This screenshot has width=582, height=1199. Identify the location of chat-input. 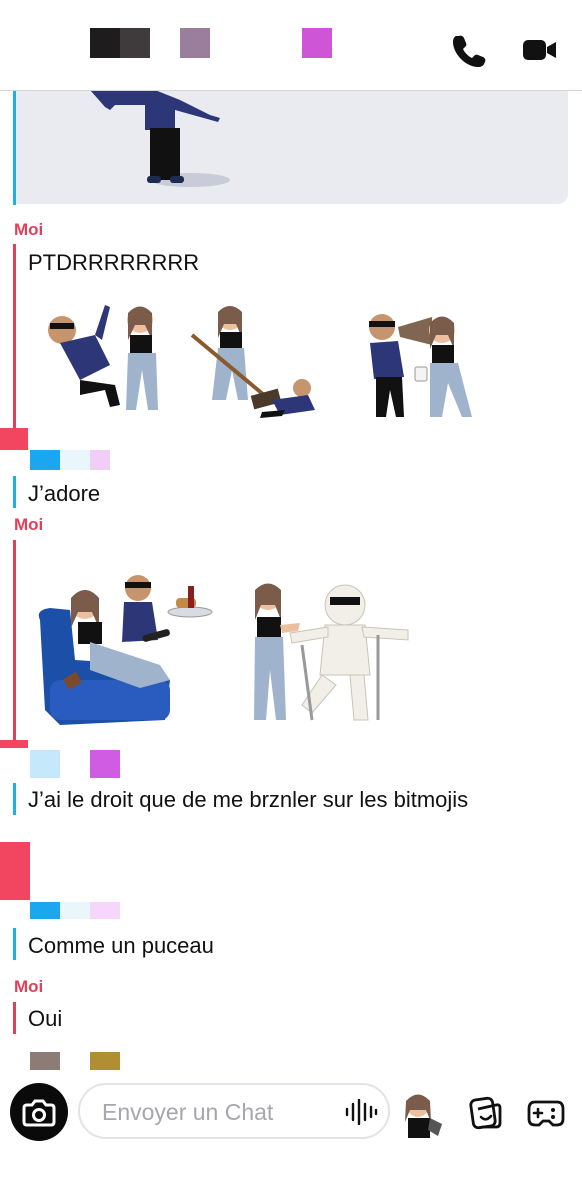
(217, 1112).